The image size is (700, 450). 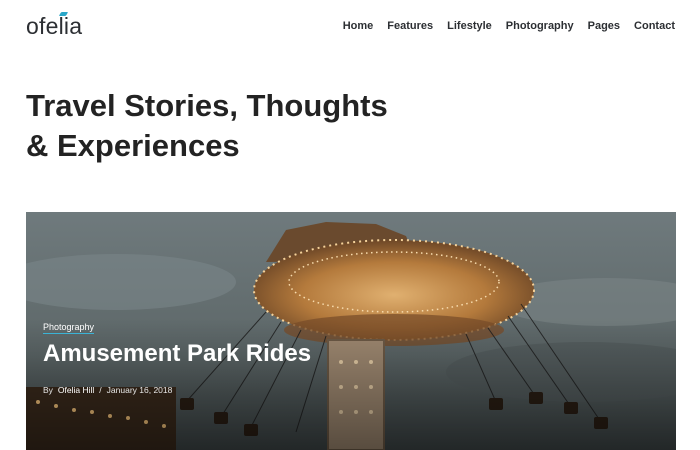 What do you see at coordinates (69, 328) in the screenshot?
I see `post-category-link: Photography` at bounding box center [69, 328].